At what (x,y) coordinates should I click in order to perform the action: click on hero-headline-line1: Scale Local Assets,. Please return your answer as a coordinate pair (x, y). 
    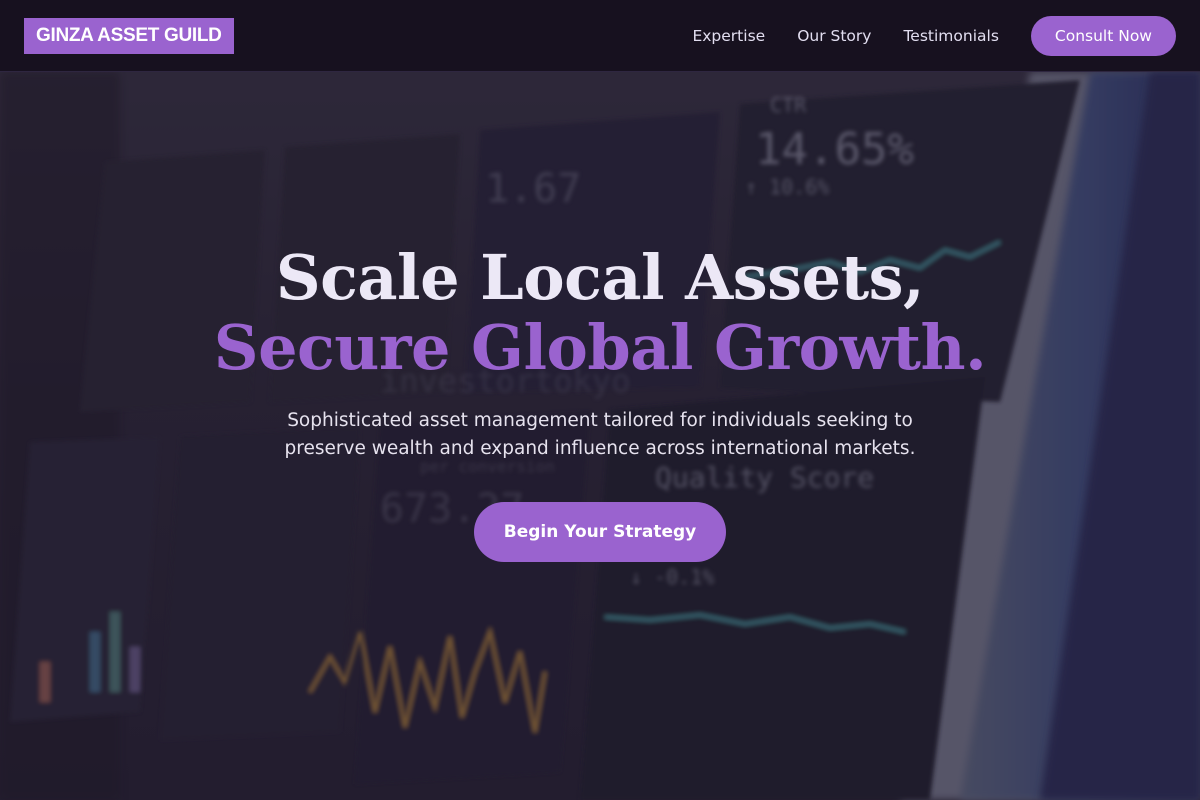
    Looking at the image, I should click on (600, 277).